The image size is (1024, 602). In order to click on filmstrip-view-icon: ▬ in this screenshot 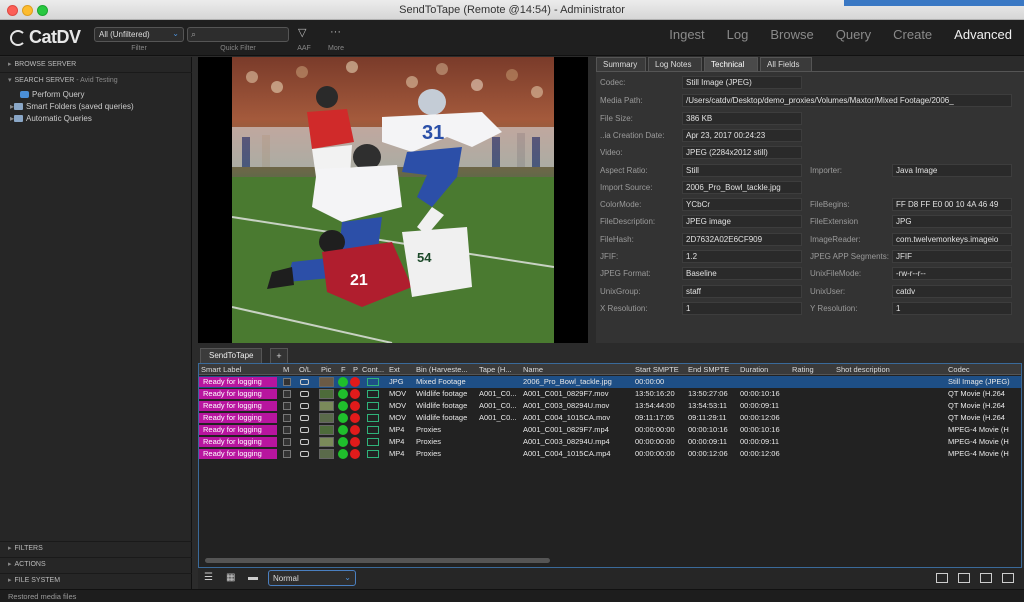, I will do `click(254, 578)`.